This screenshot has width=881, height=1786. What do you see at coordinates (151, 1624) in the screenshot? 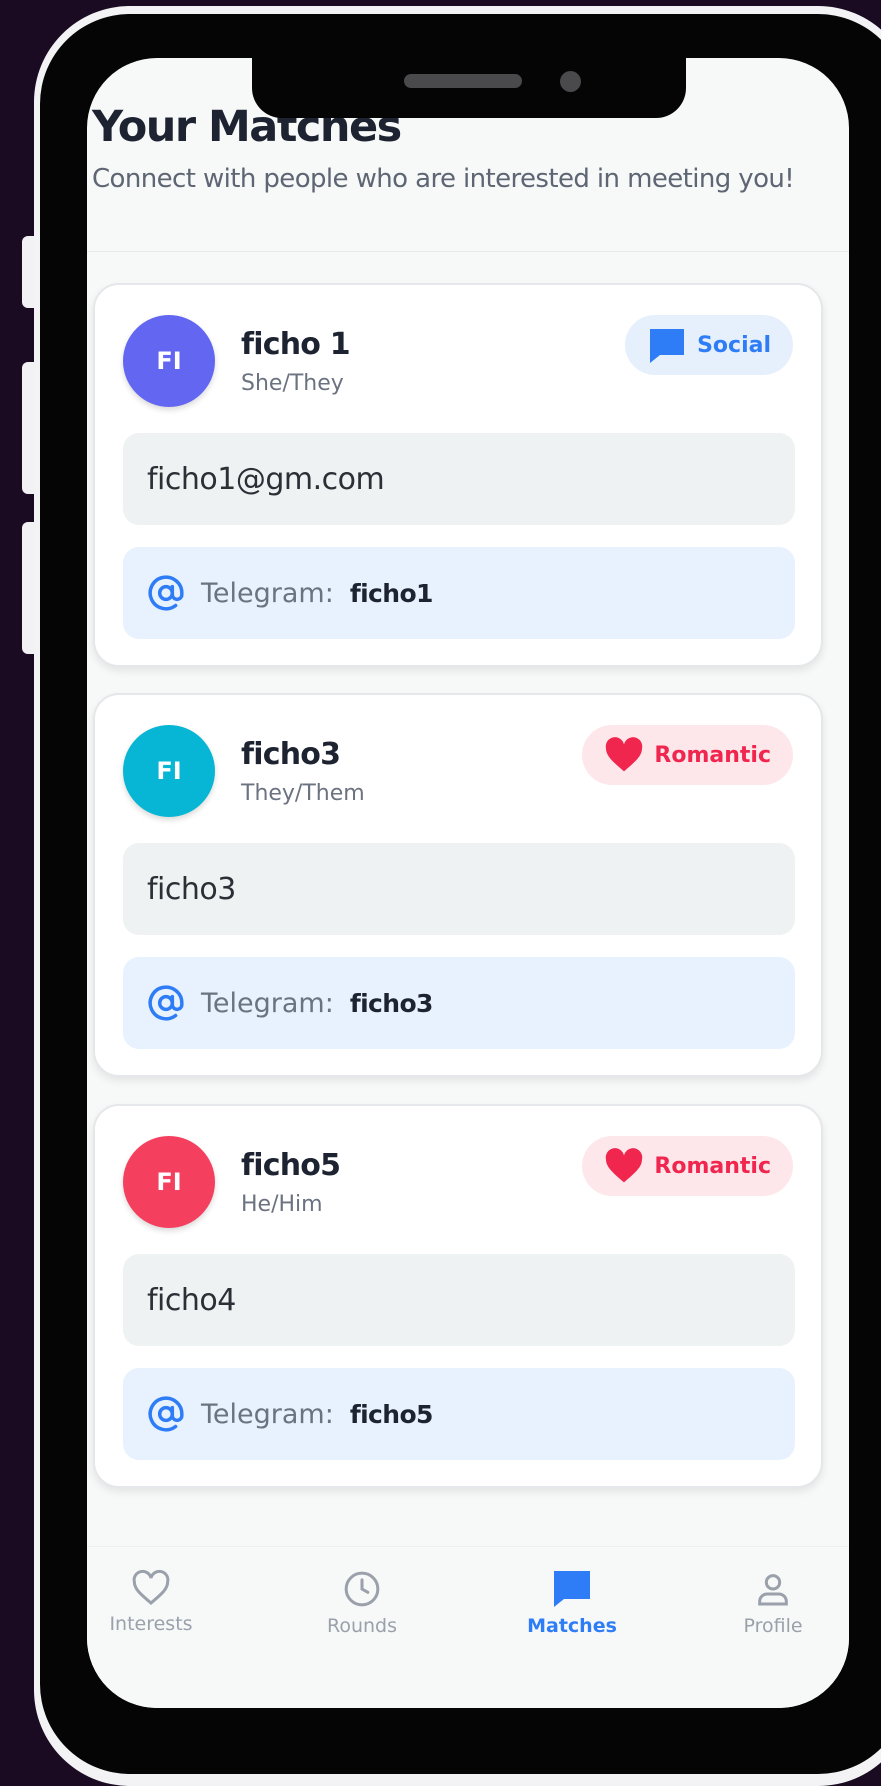
I see `nav-label: Interests` at bounding box center [151, 1624].